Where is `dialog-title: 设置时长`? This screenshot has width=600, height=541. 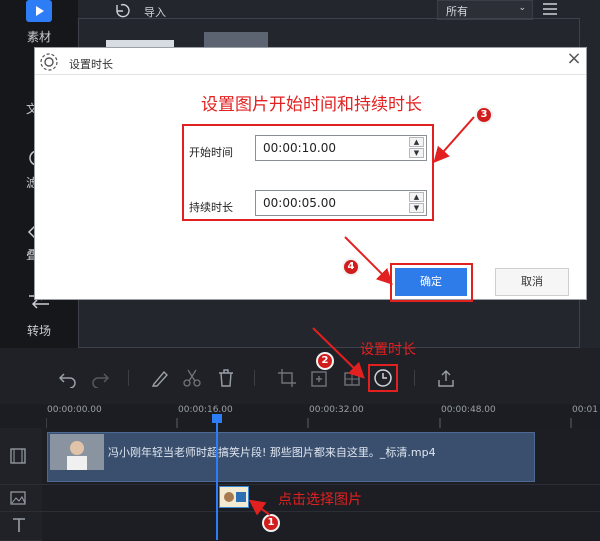
dialog-title: 设置时长 is located at coordinates (91, 64).